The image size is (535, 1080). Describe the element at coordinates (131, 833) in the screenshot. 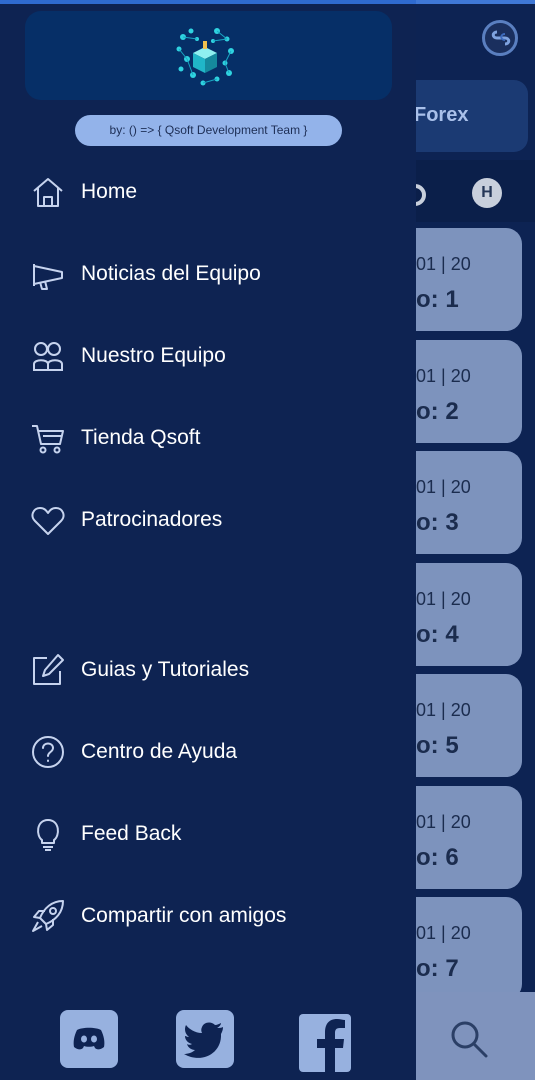

I see `menu-label: Feed Back` at that location.